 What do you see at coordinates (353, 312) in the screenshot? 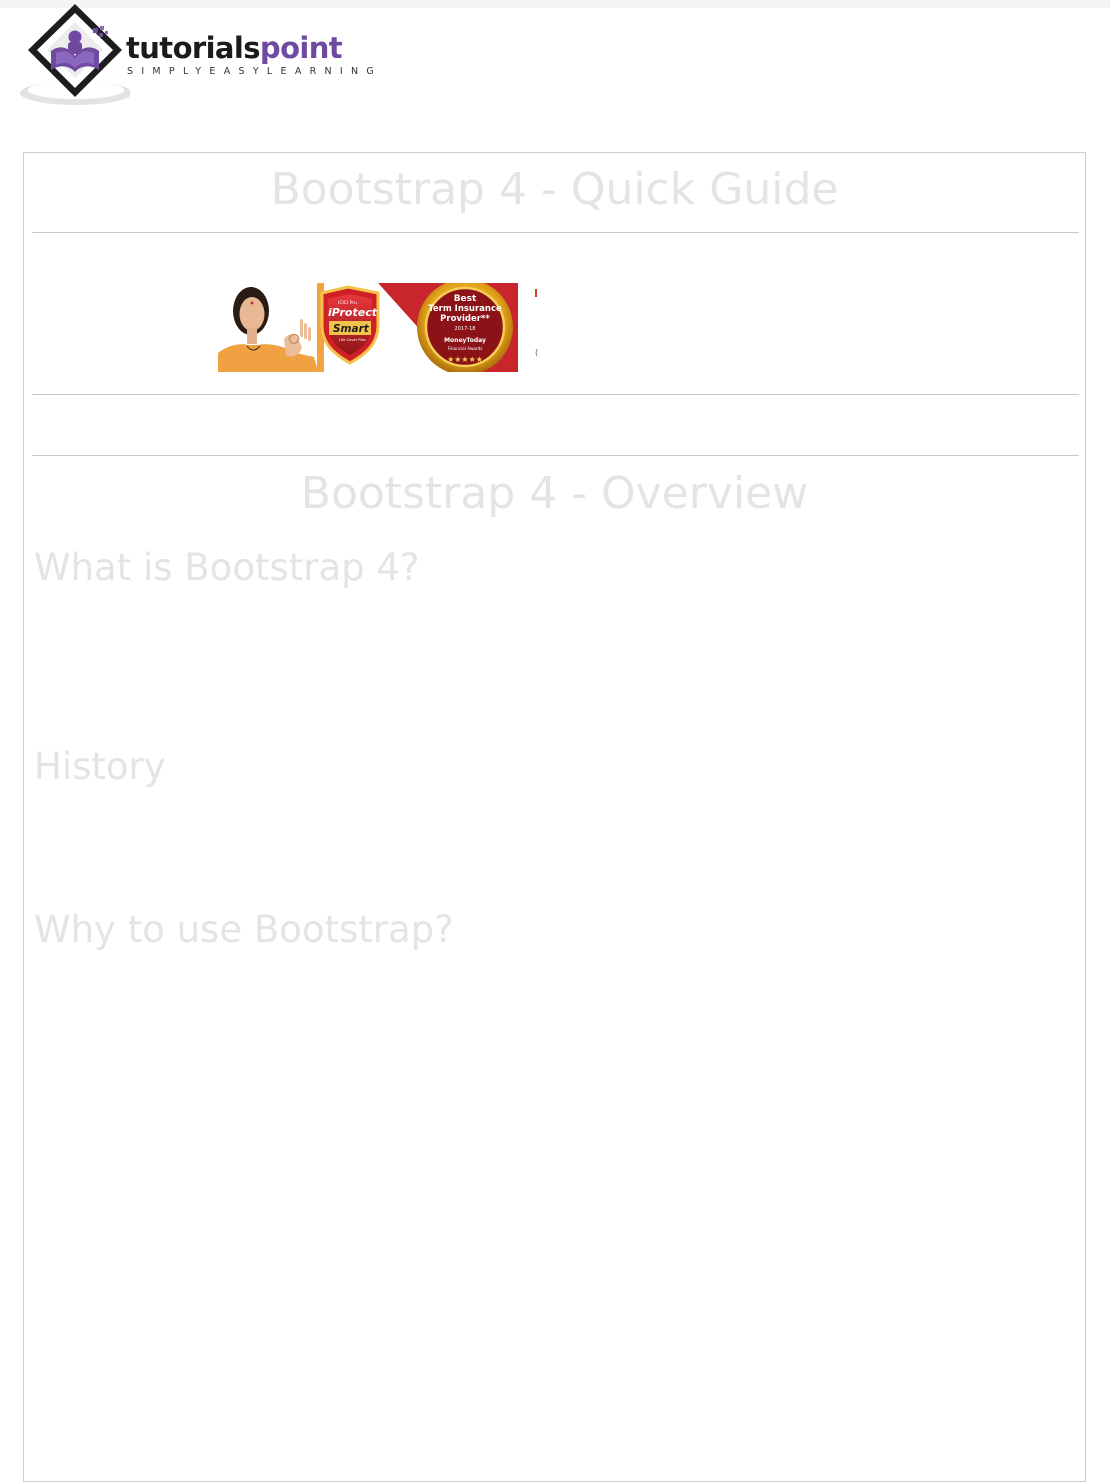
I see `badge1-line2: iProtect` at bounding box center [353, 312].